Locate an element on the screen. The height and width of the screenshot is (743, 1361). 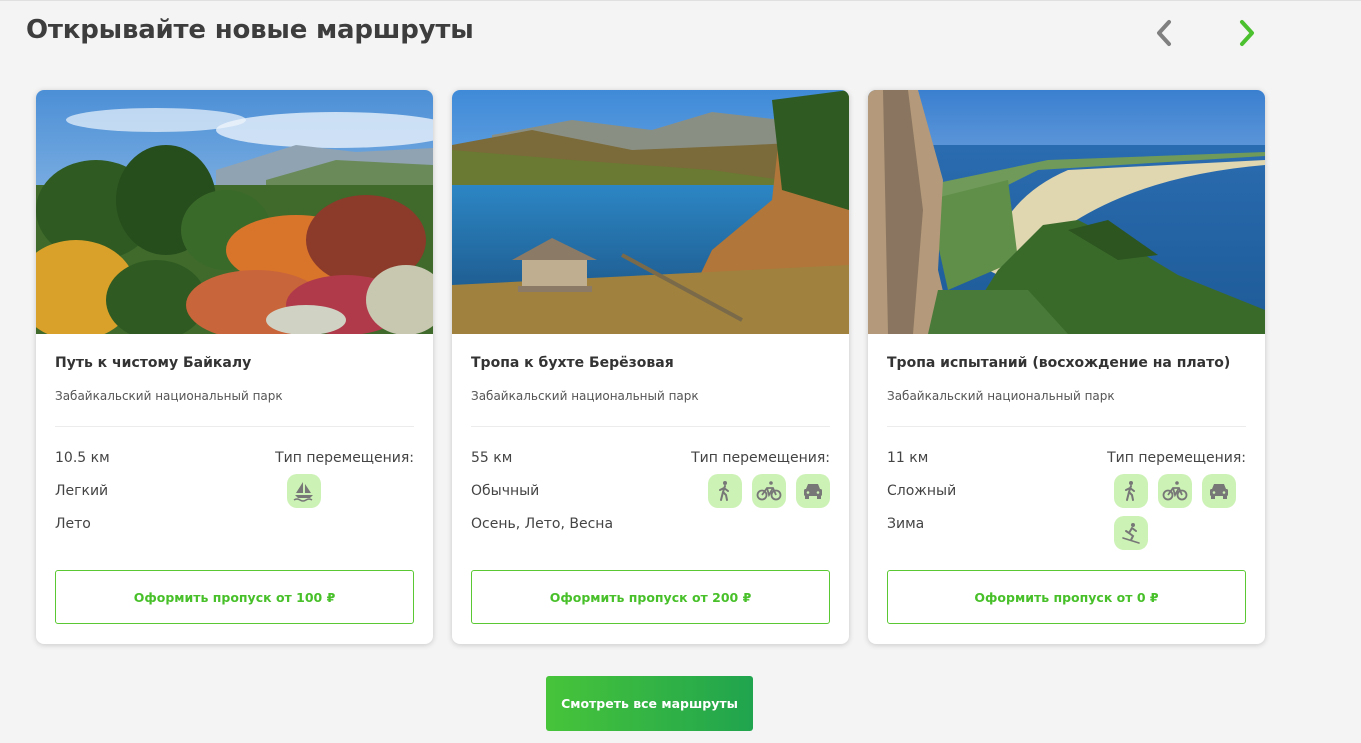
chevron-left-icon is located at coordinates (1164, 33).